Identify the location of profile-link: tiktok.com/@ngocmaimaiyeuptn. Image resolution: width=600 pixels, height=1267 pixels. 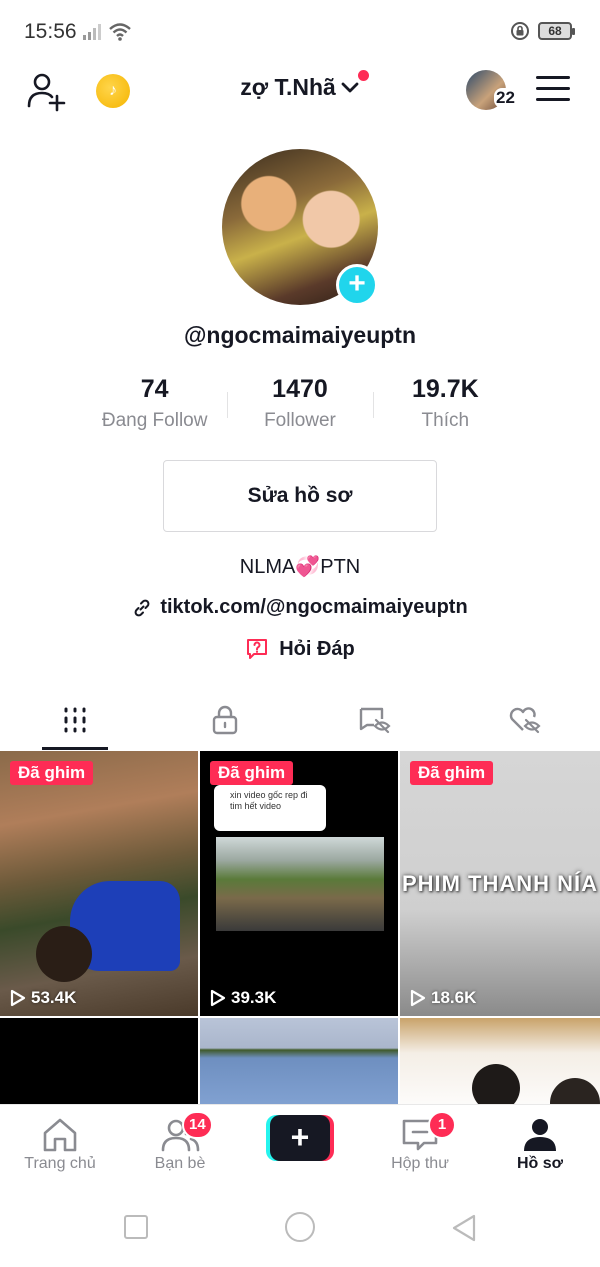
(300, 607).